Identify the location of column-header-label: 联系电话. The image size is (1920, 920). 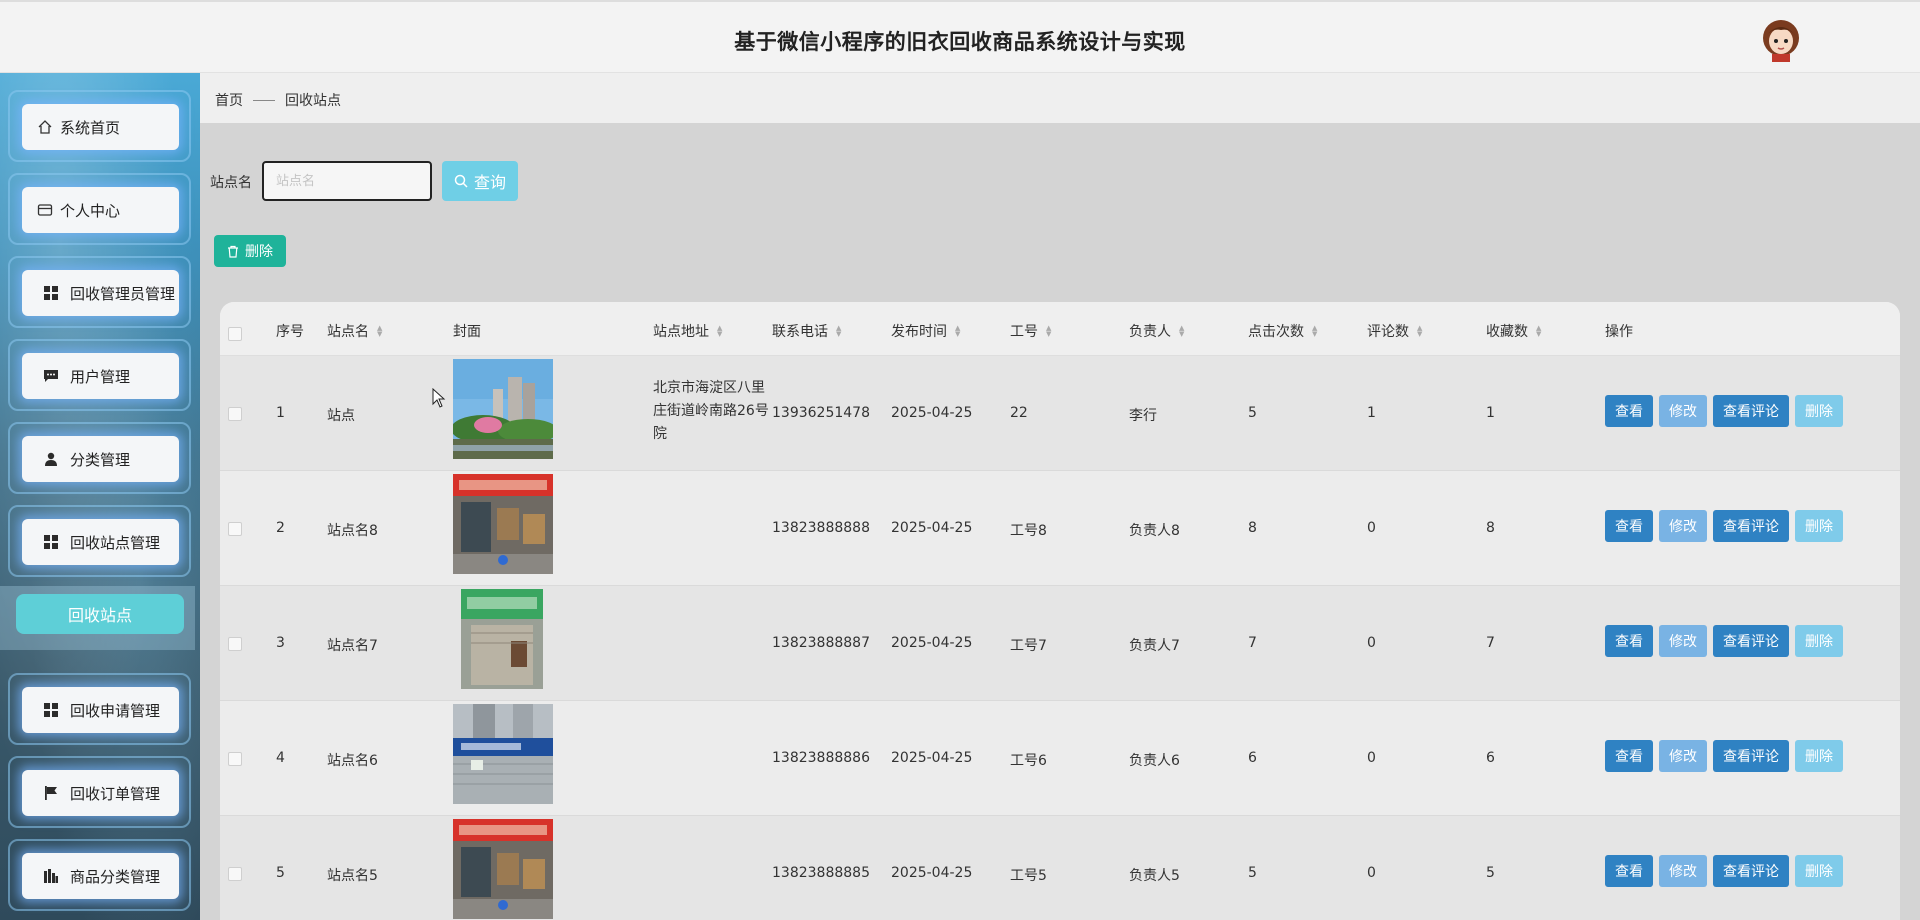
(800, 332).